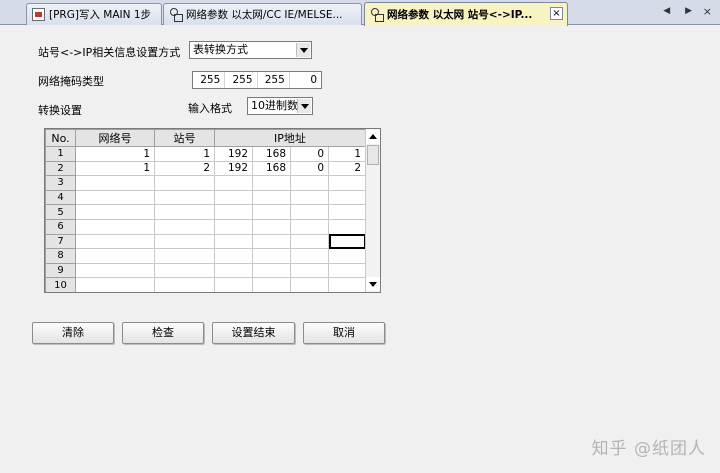 The image size is (720, 473). What do you see at coordinates (377, 15) in the screenshot?
I see `network-param-icon` at bounding box center [377, 15].